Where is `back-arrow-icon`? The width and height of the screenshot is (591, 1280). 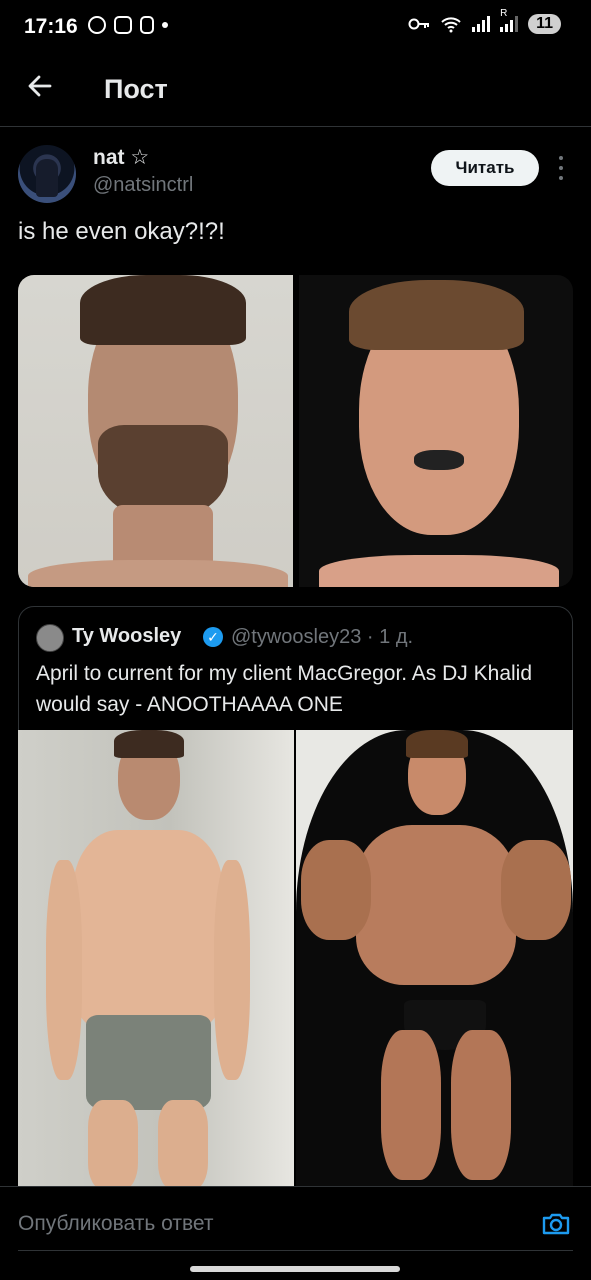
back-arrow-icon is located at coordinates (40, 86).